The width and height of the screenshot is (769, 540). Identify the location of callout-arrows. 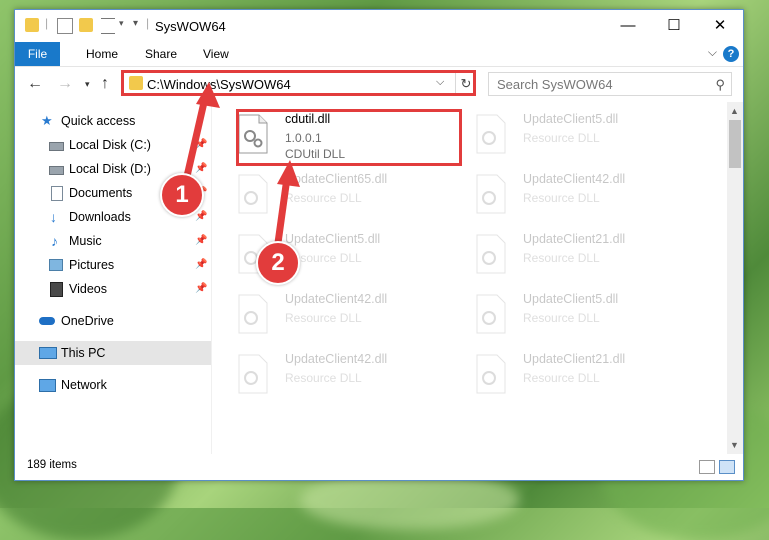
(240, 166).